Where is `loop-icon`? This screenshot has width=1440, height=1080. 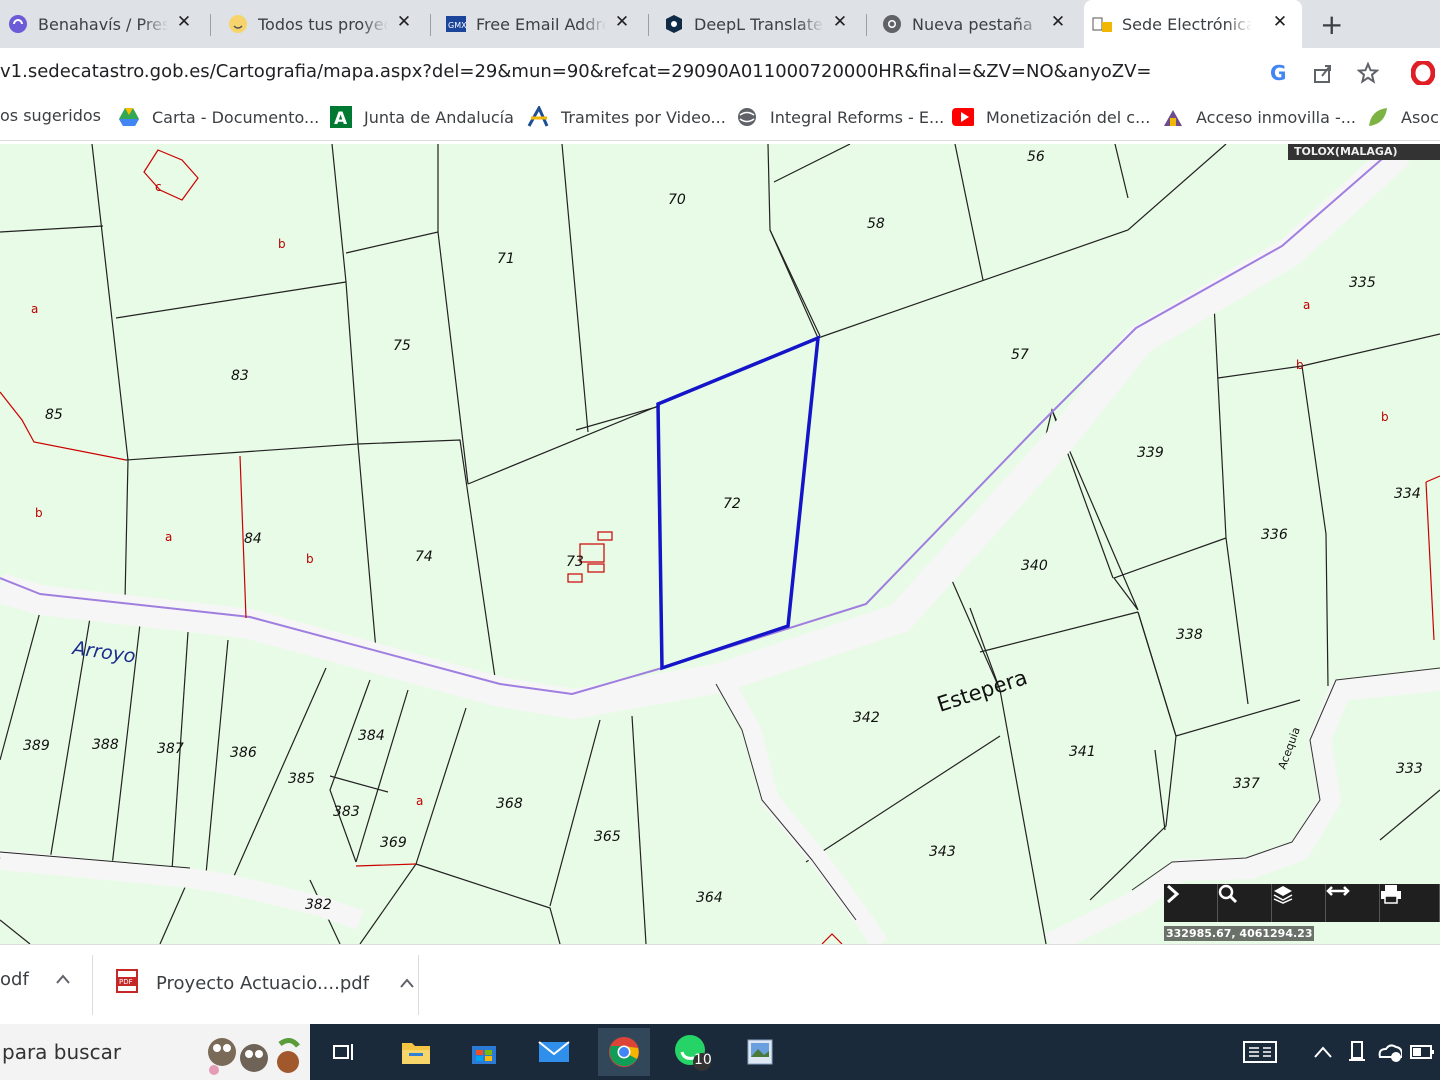
loop-icon is located at coordinates (18, 24).